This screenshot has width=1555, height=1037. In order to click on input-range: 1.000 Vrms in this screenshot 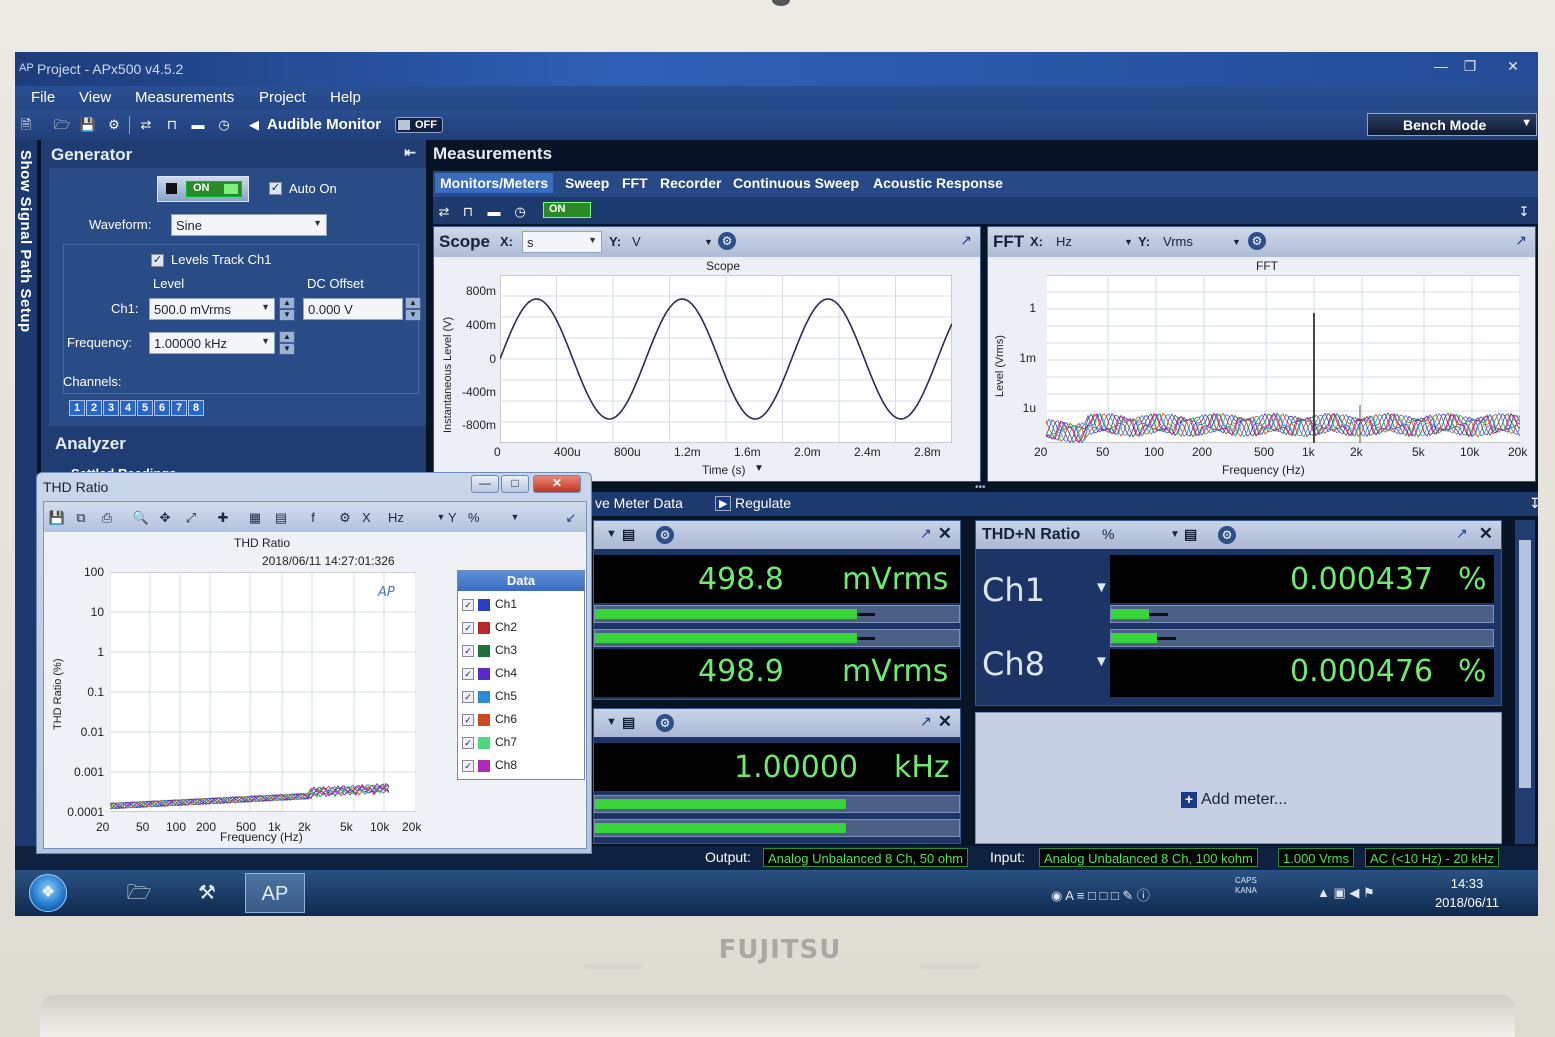, I will do `click(1316, 857)`.